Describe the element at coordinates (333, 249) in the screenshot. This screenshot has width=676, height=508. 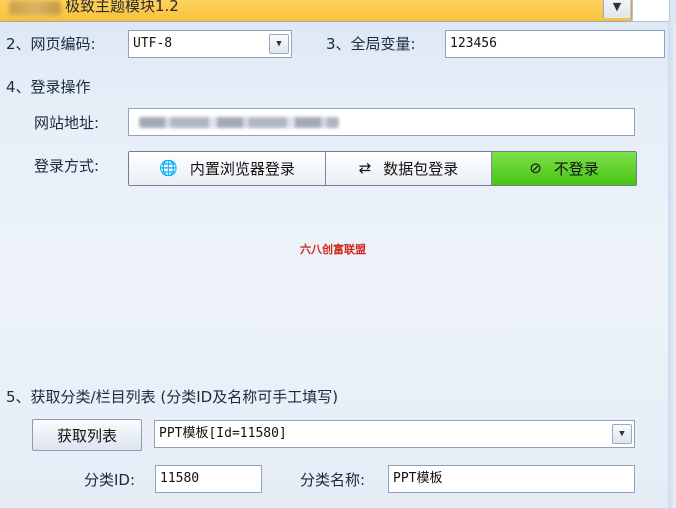
I see `watermark-text: 六八创富联盟` at that location.